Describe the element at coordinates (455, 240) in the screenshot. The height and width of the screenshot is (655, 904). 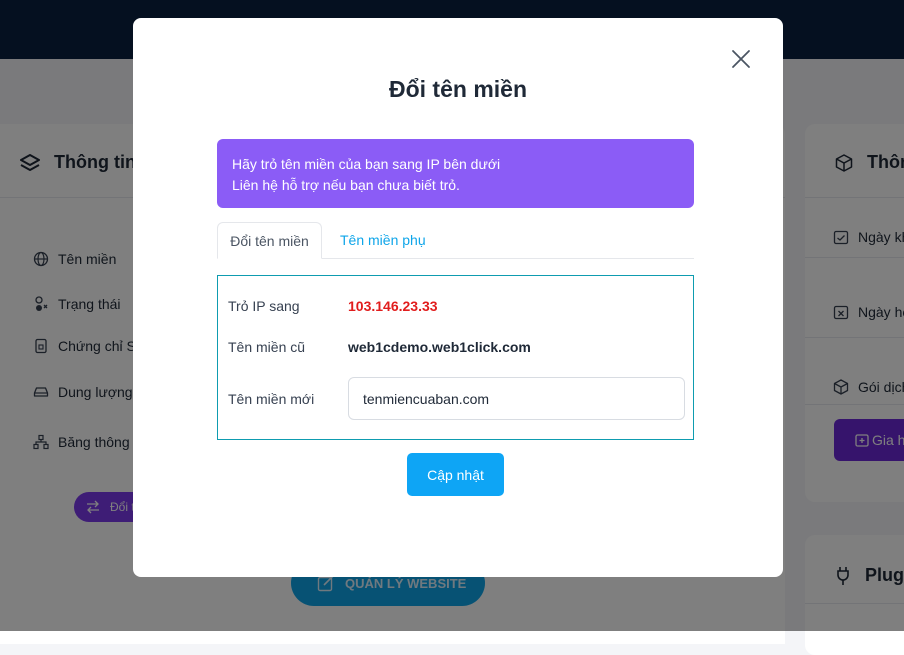
I see `modal-tabs: Đổi tên miền Tên miền phụ` at that location.